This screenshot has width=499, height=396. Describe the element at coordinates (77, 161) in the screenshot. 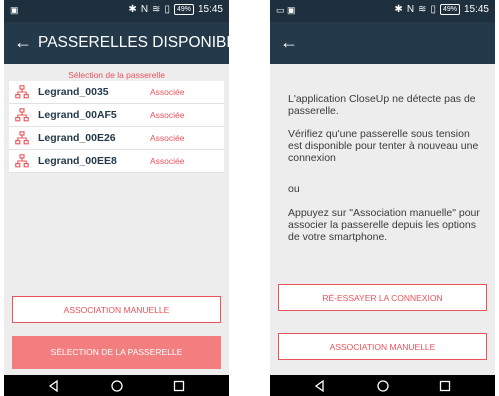

I see `gateway-name: Legrand_00EE8` at that location.